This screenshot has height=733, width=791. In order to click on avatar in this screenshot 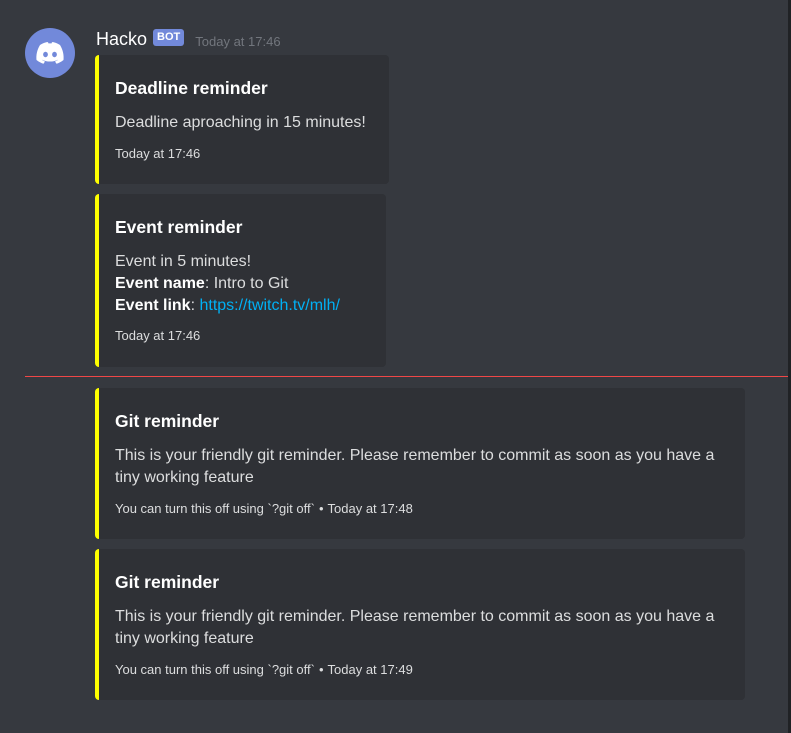, I will do `click(50, 53)`.